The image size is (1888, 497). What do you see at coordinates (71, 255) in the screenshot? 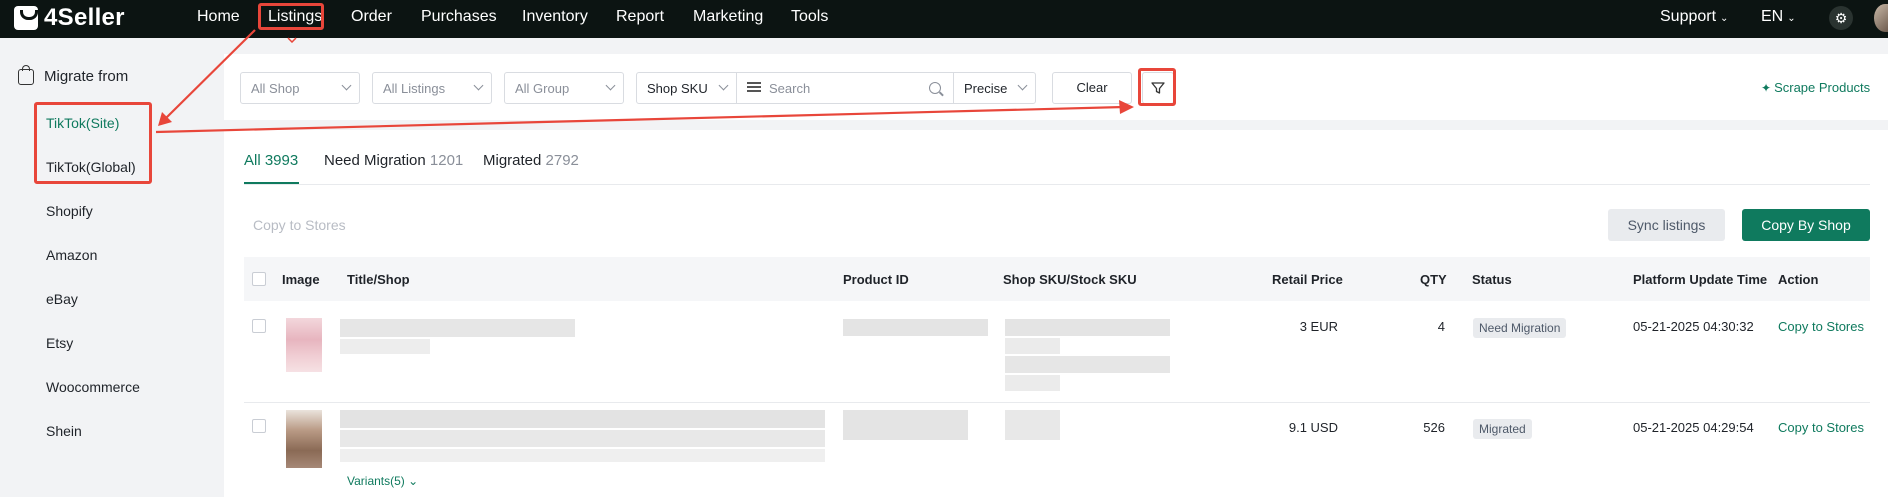
I see `sidebar-item-amazon: Amazon` at bounding box center [71, 255].